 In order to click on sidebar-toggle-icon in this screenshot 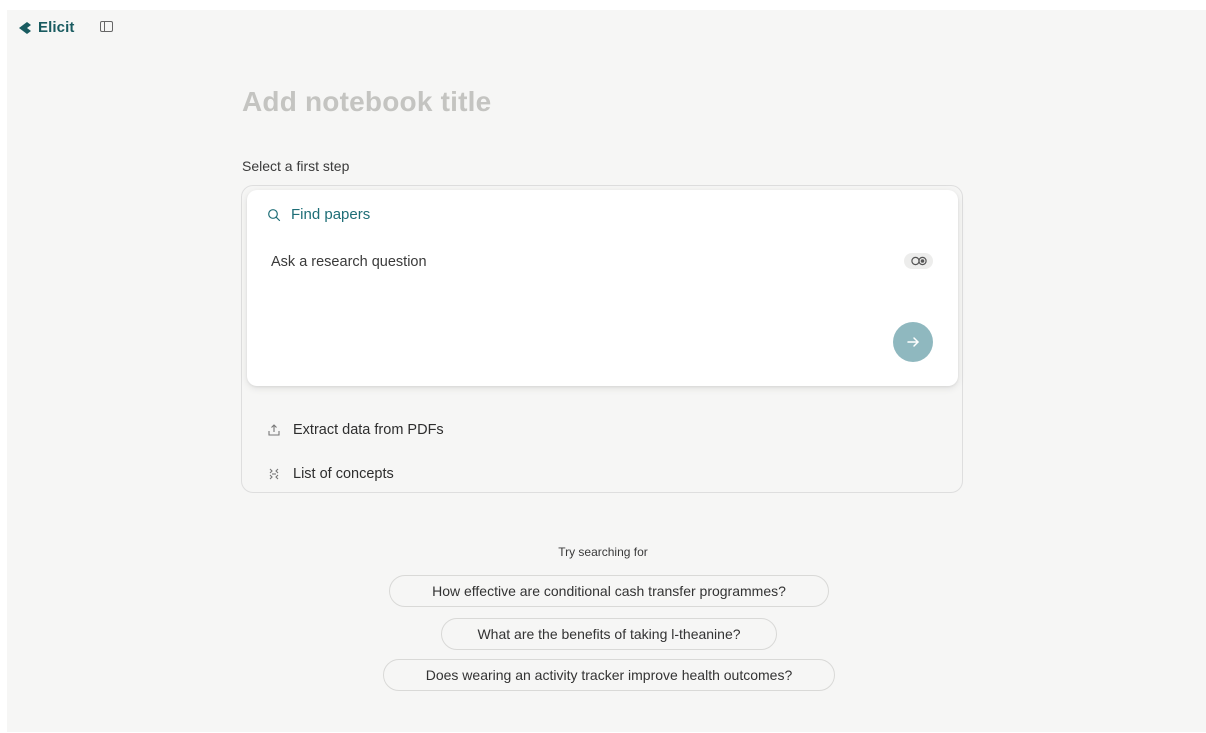, I will do `click(106, 26)`.